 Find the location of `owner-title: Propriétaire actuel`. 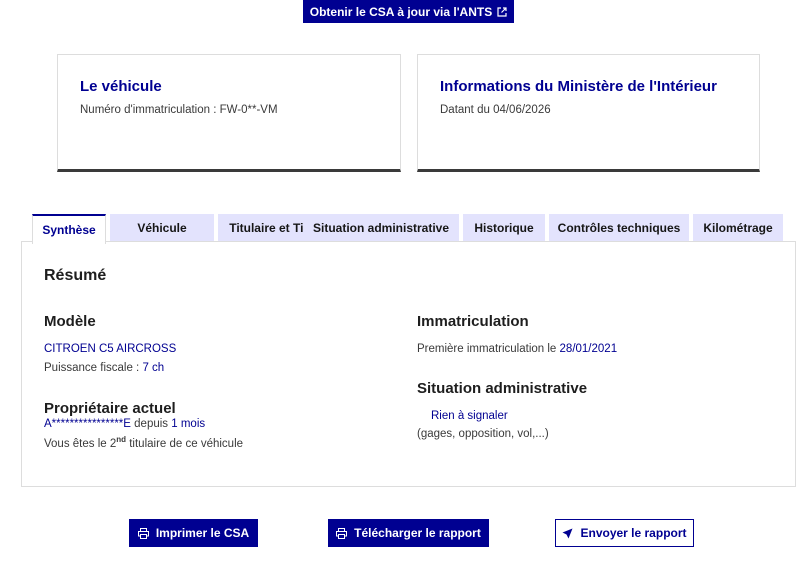

owner-title: Propriétaire actuel is located at coordinates (110, 408).